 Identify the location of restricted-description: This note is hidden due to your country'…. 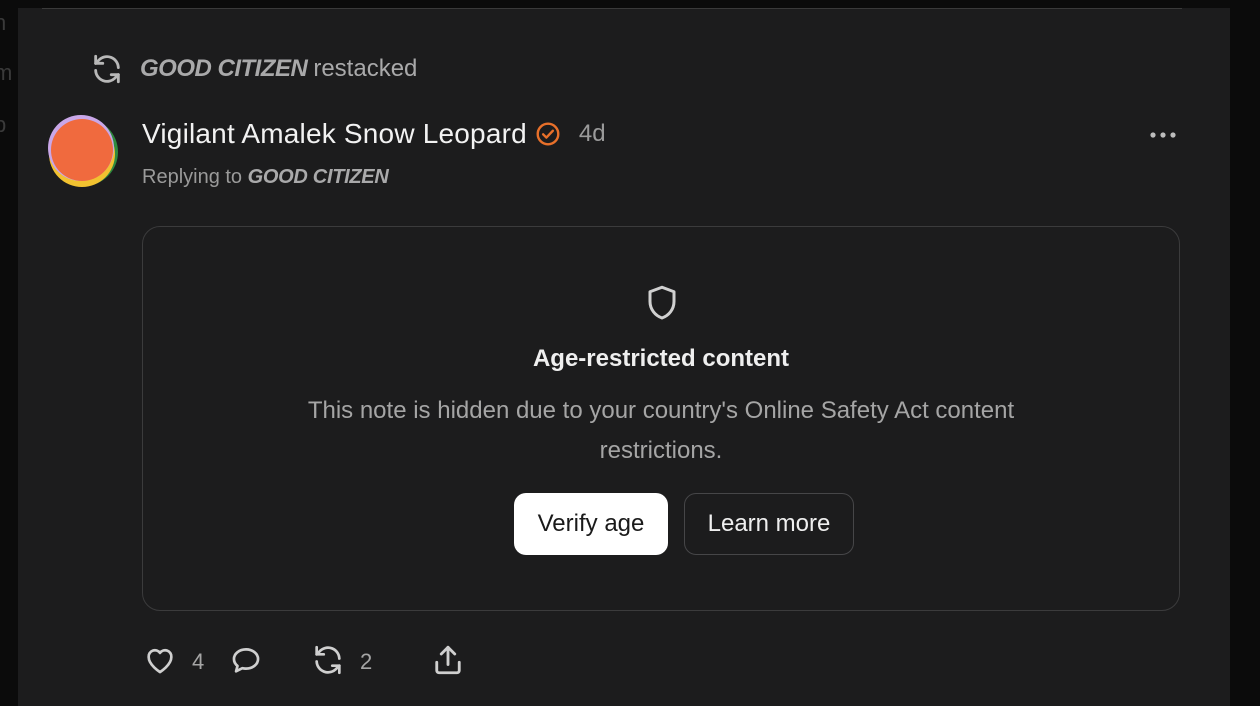
(661, 430).